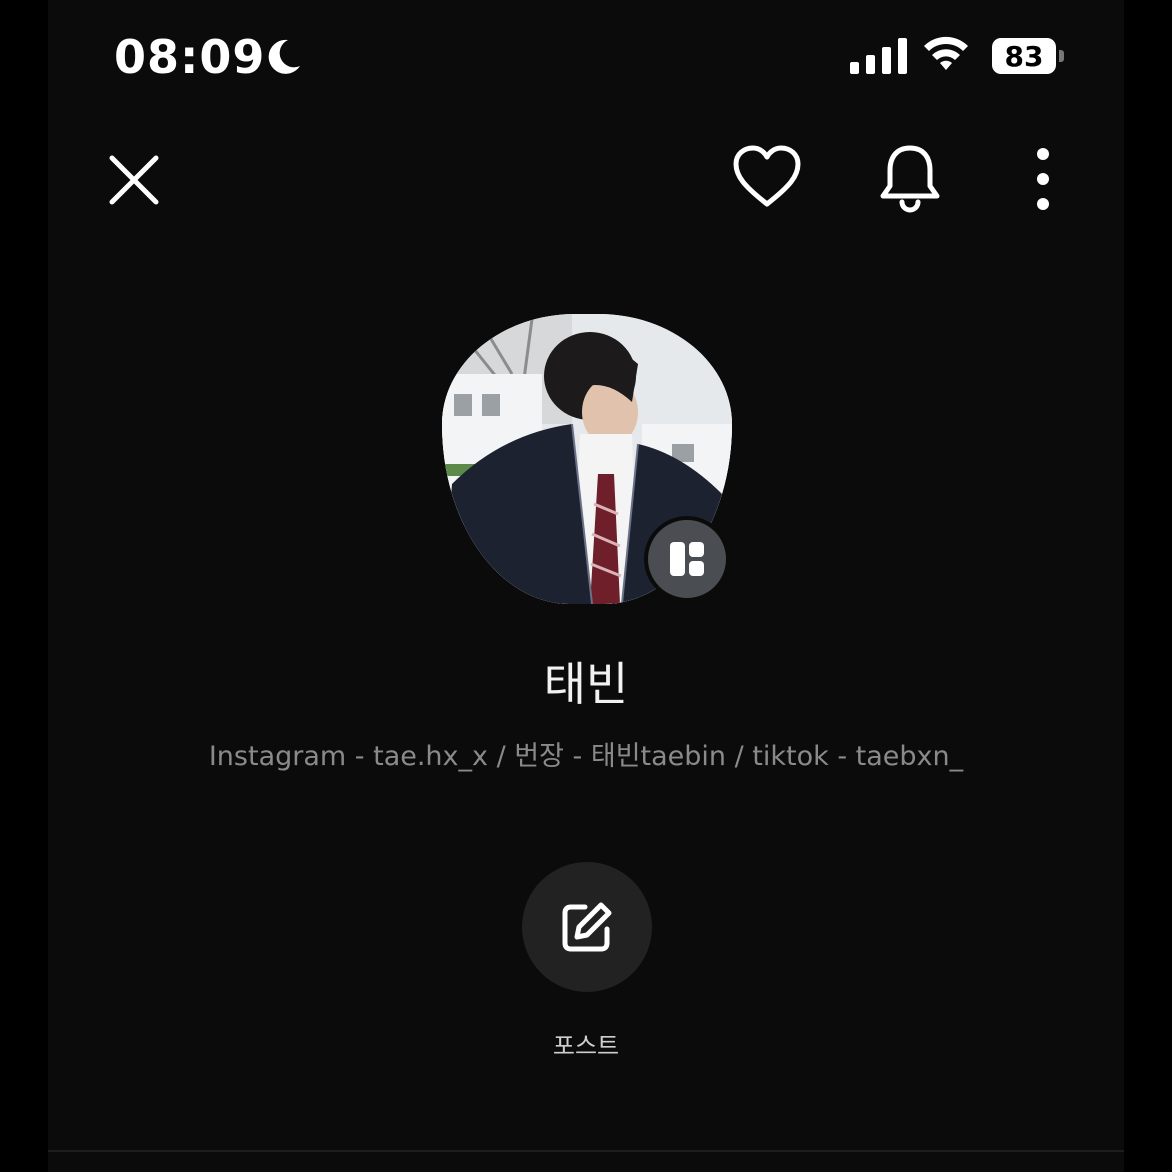 The width and height of the screenshot is (1172, 1172). Describe the element at coordinates (586, 684) in the screenshot. I see `profile-name: 태빈` at that location.